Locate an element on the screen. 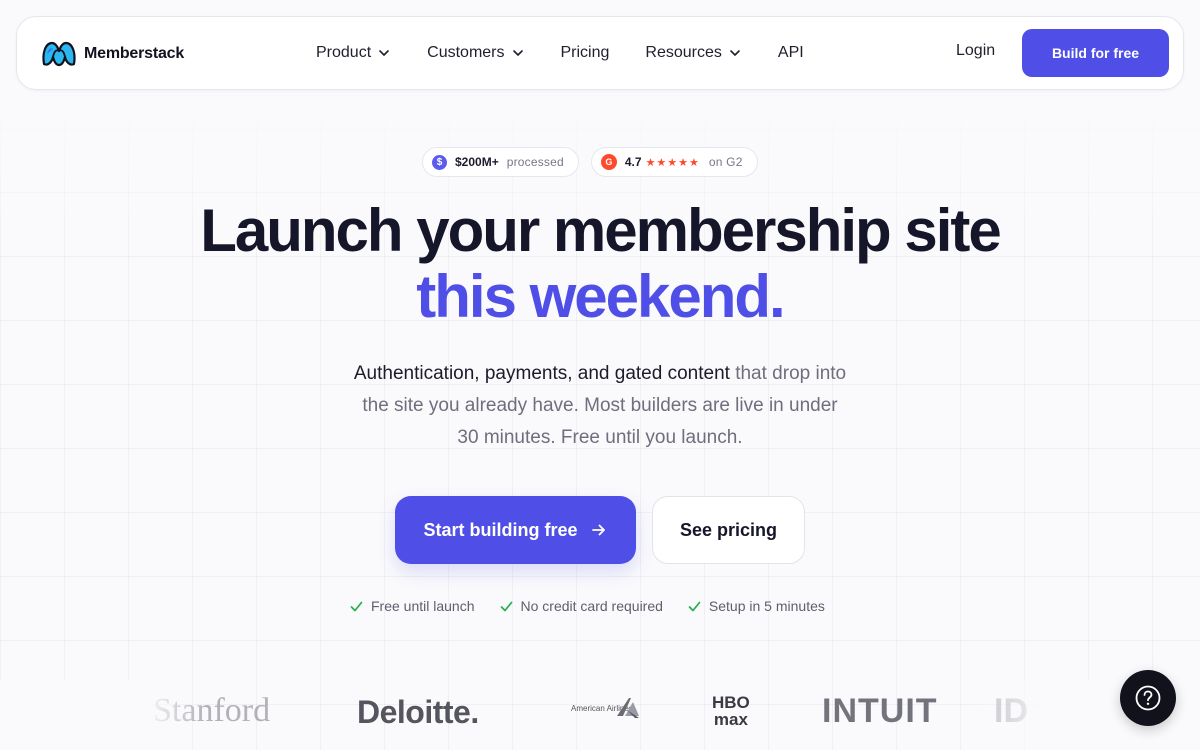 The image size is (1200, 750). arrow-right-icon is located at coordinates (598, 530).